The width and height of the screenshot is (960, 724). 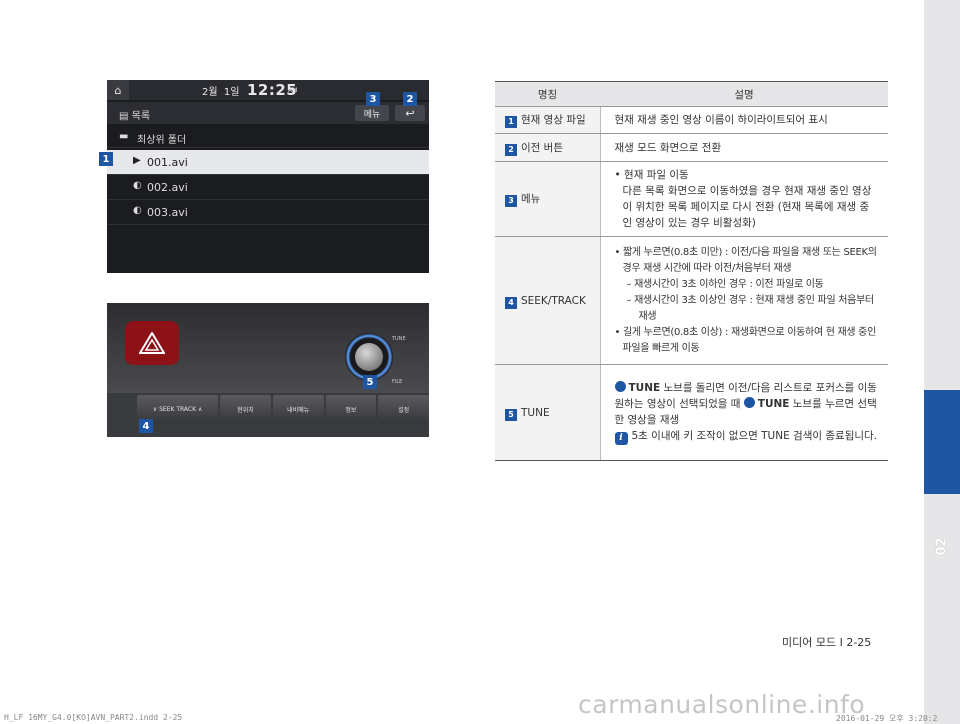 What do you see at coordinates (372, 113) in the screenshot?
I see `menu-button: 메뉴` at bounding box center [372, 113].